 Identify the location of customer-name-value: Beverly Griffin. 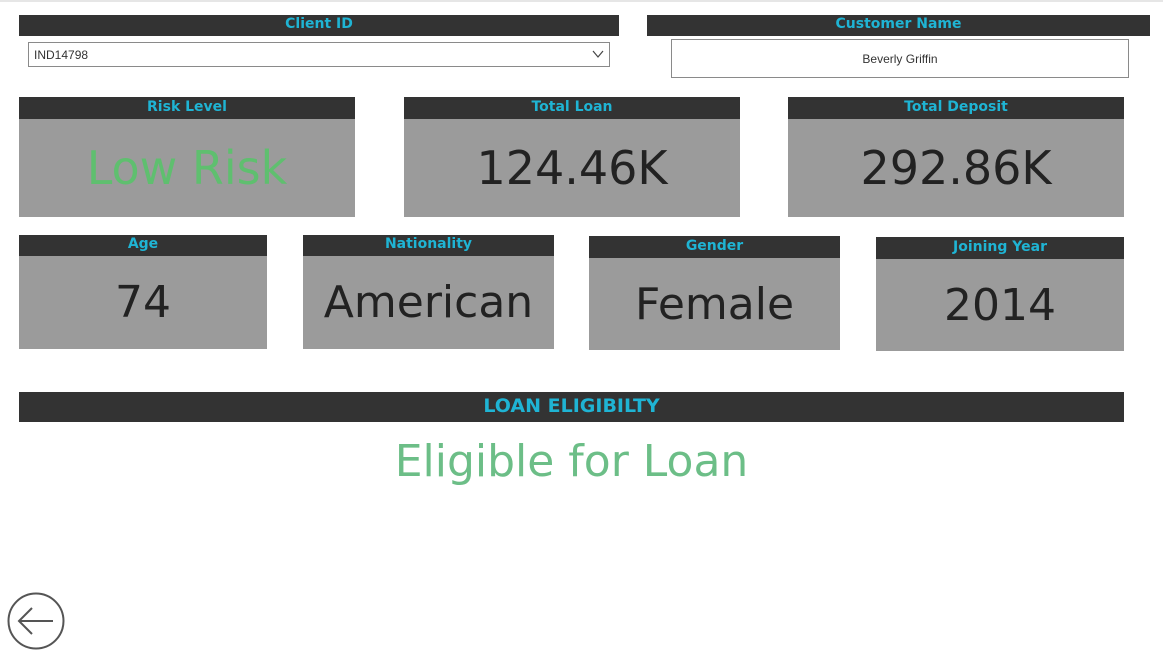
(900, 58).